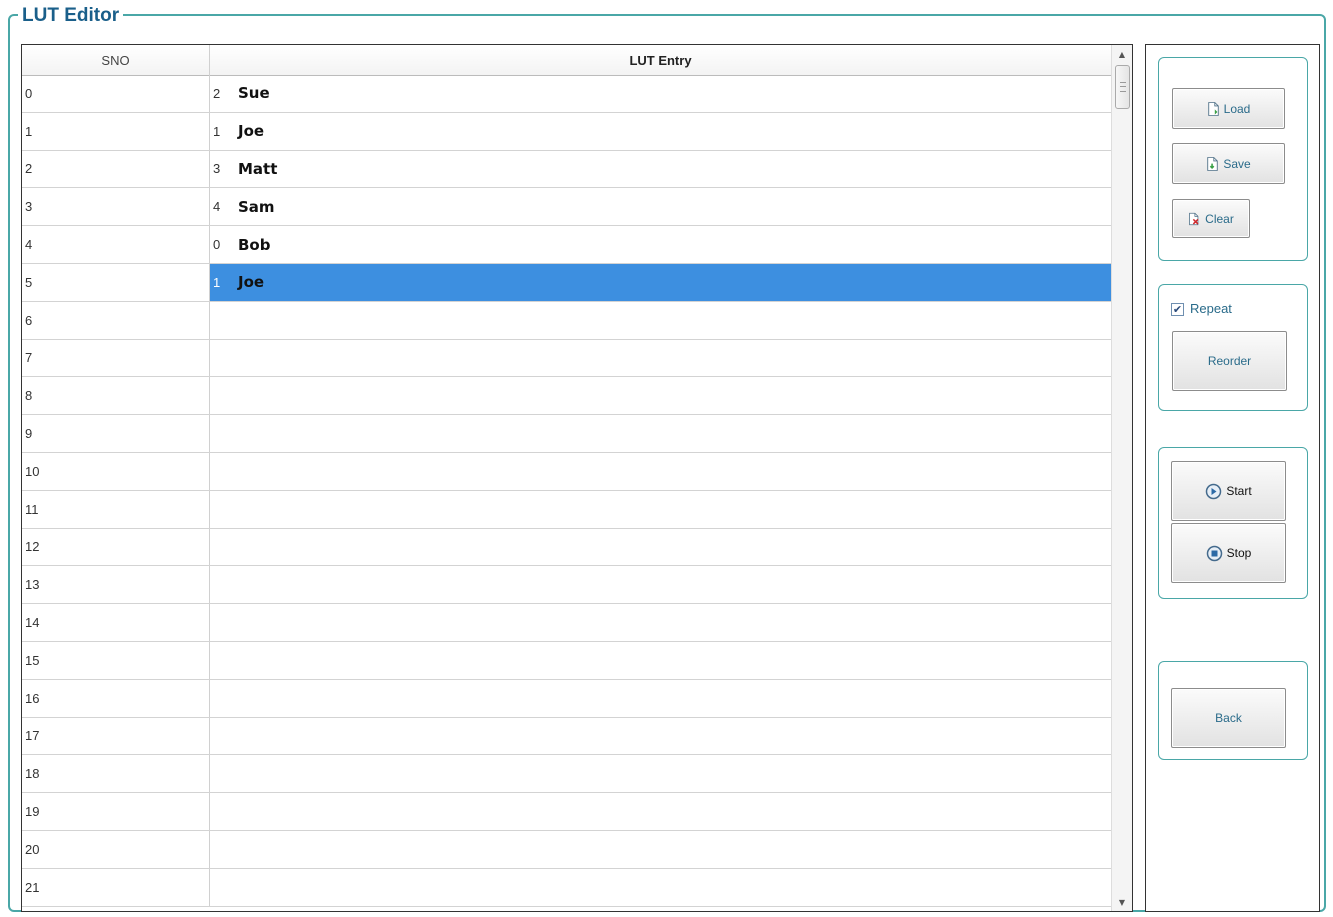  What do you see at coordinates (1228, 491) in the screenshot?
I see `start-button: Start` at bounding box center [1228, 491].